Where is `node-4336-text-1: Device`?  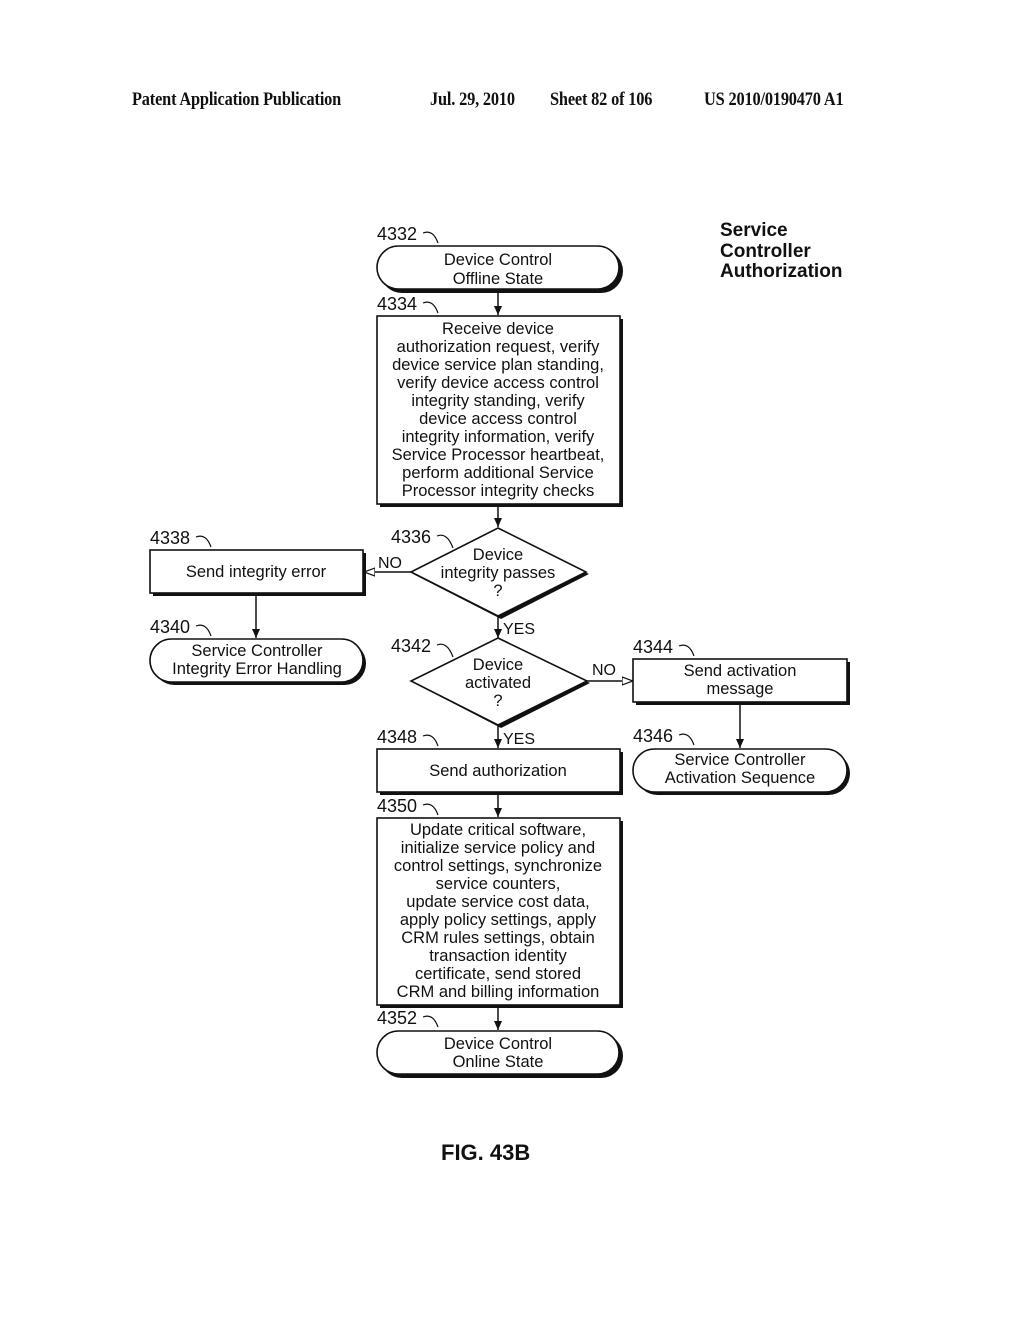 node-4336-text-1: Device is located at coordinates (498, 555).